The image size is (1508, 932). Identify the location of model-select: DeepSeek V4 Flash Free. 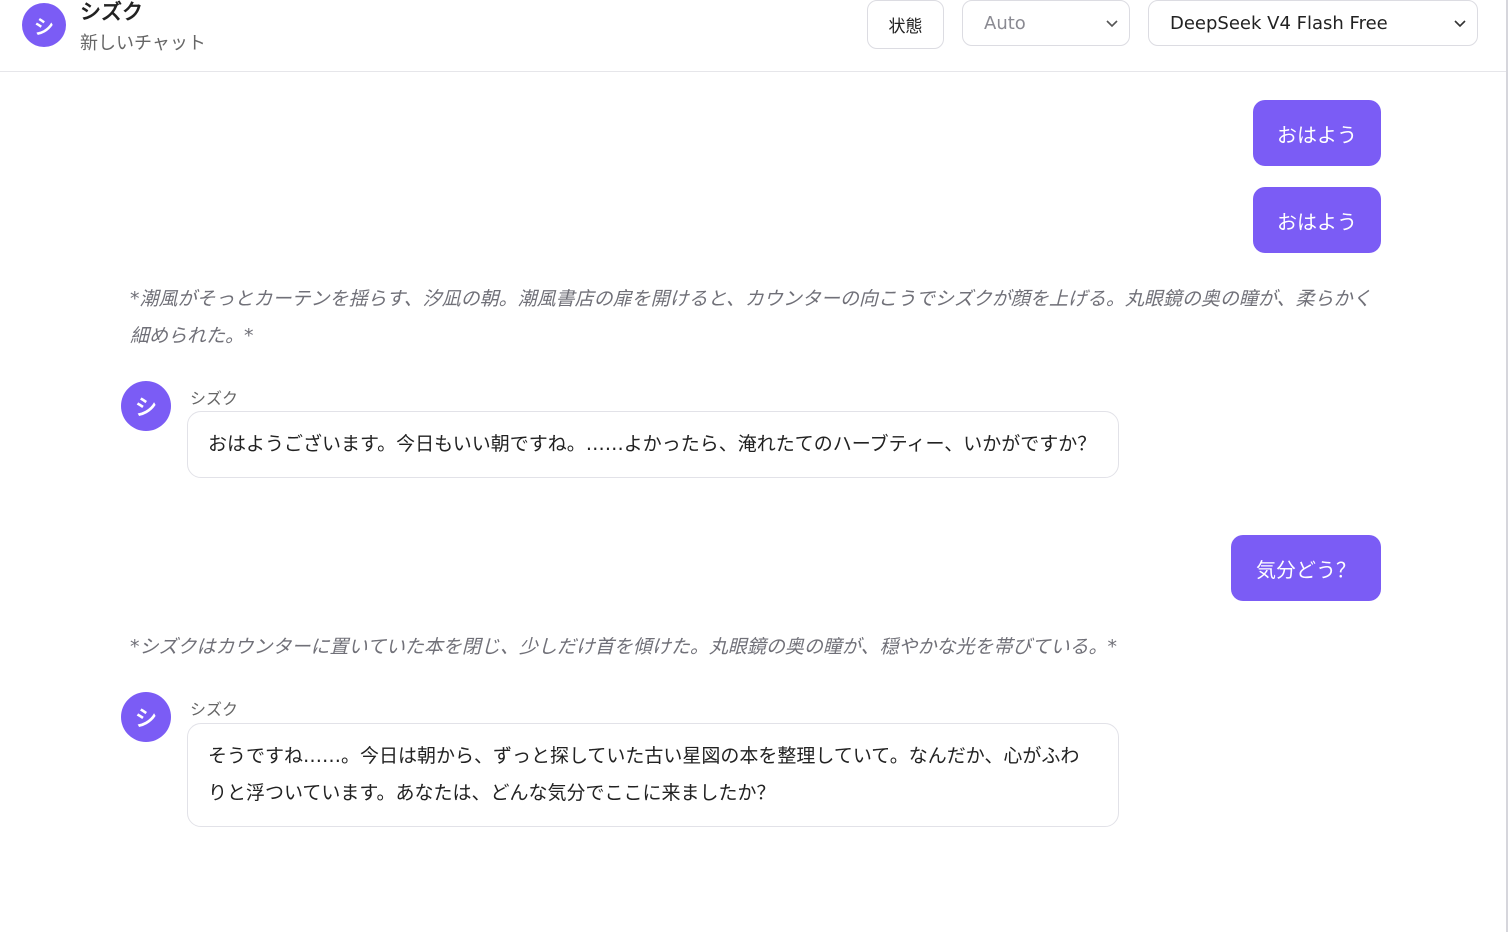
(1313, 23).